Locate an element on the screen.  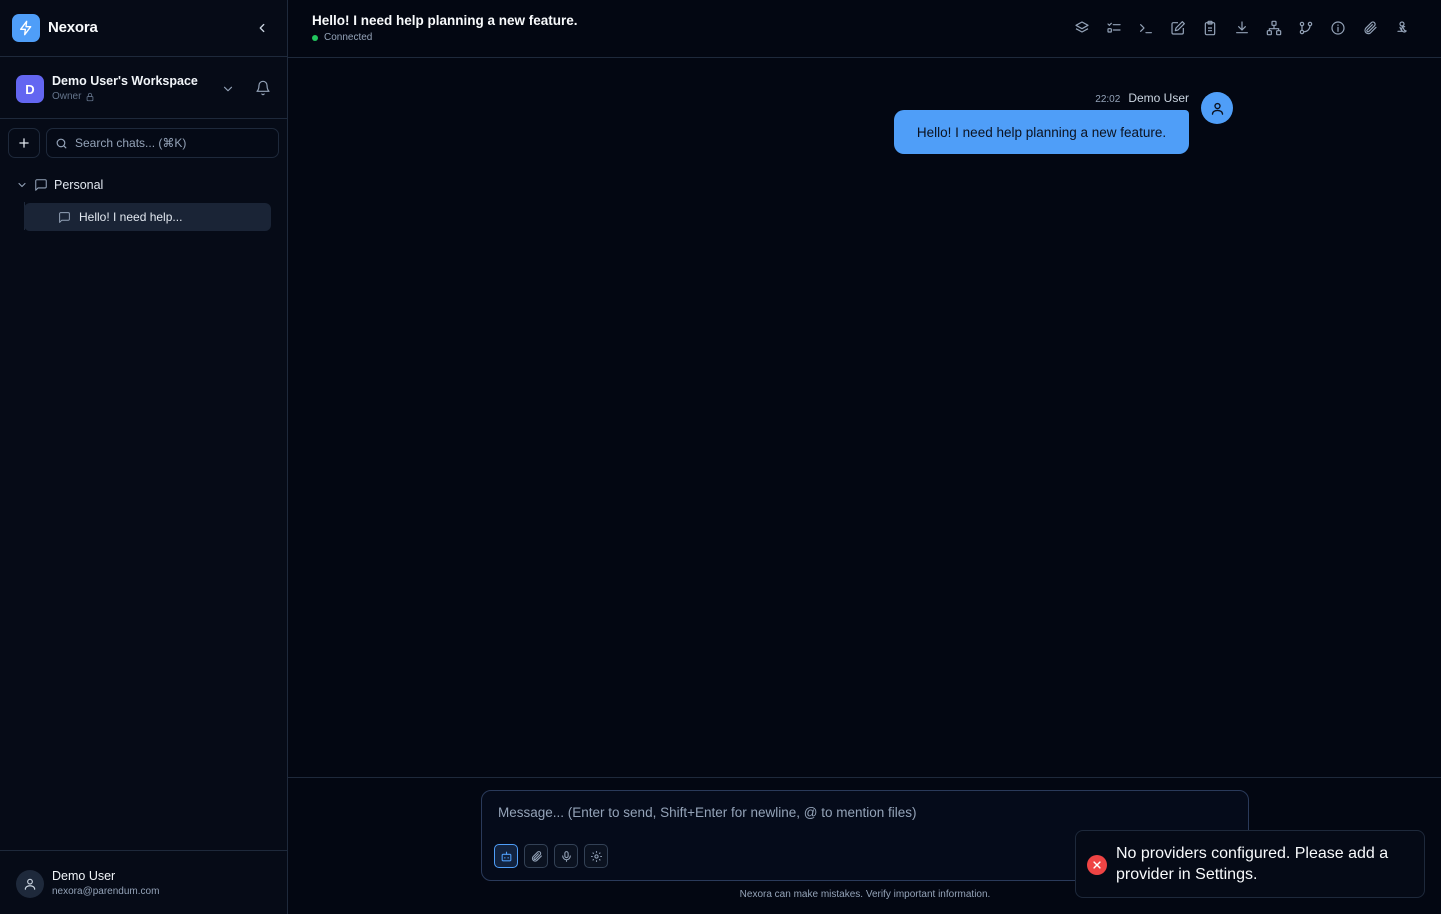
layers-icon is located at coordinates (1082, 28).